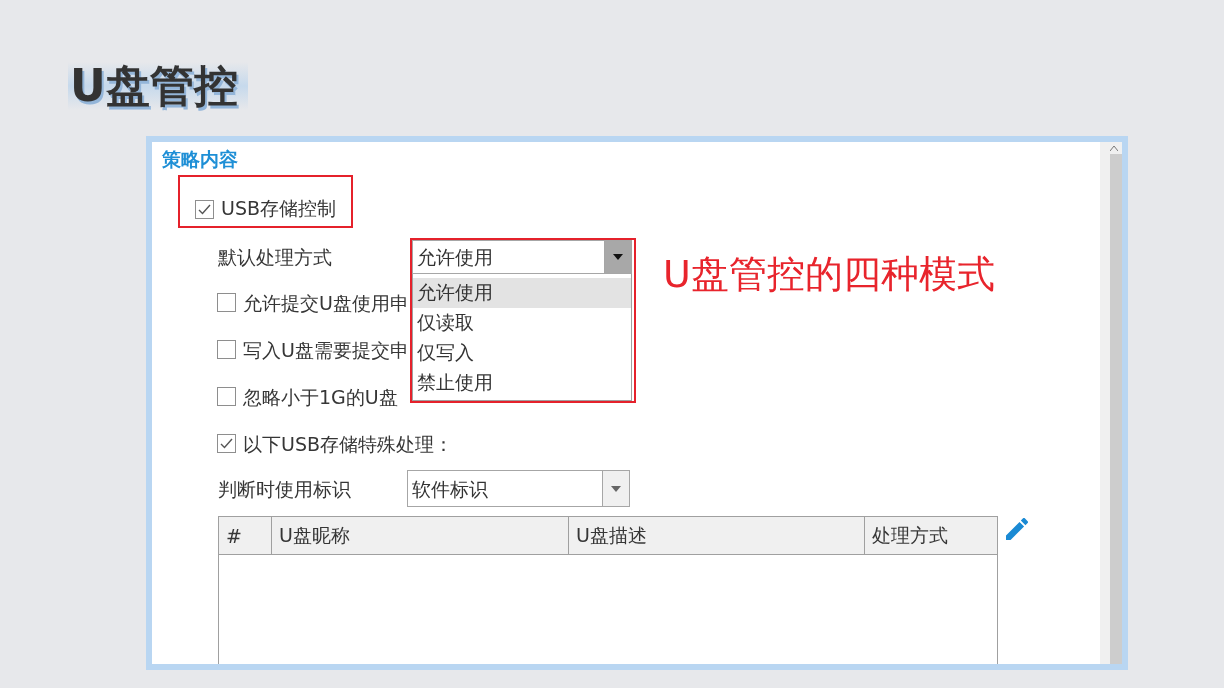 This screenshot has width=1224, height=688. Describe the element at coordinates (1116, 409) in the screenshot. I see `scroll-thumb` at that location.